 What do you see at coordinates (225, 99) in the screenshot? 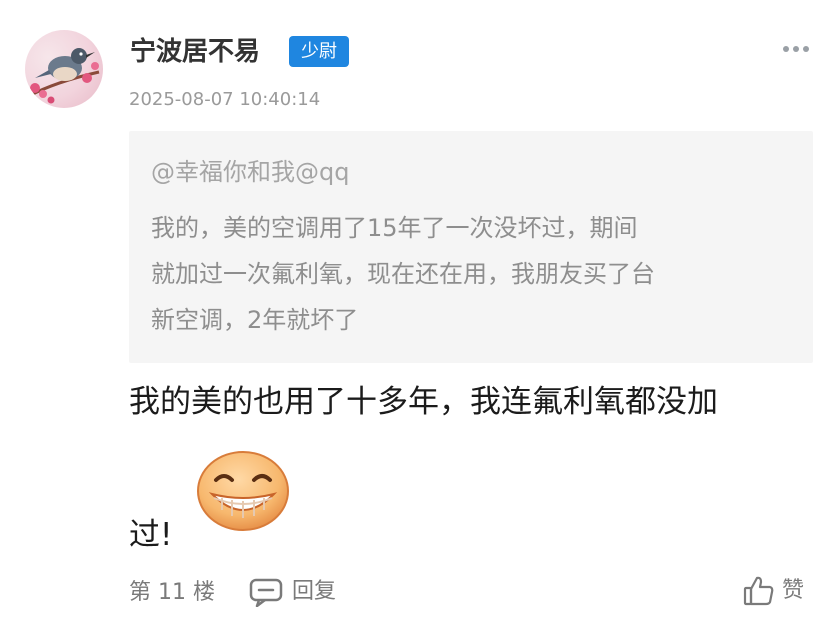
I see `post-timestamp: 2025-08-07 10:40:14` at bounding box center [225, 99].